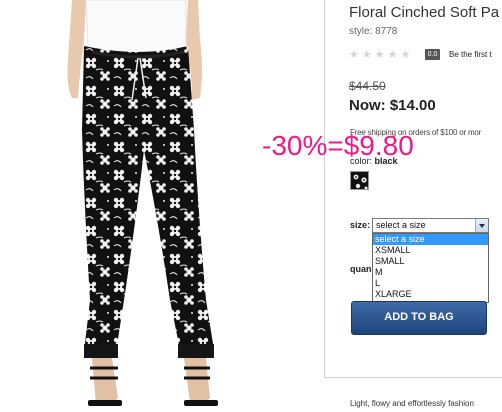  I want to click on size-option-select: select a size, so click(430, 239).